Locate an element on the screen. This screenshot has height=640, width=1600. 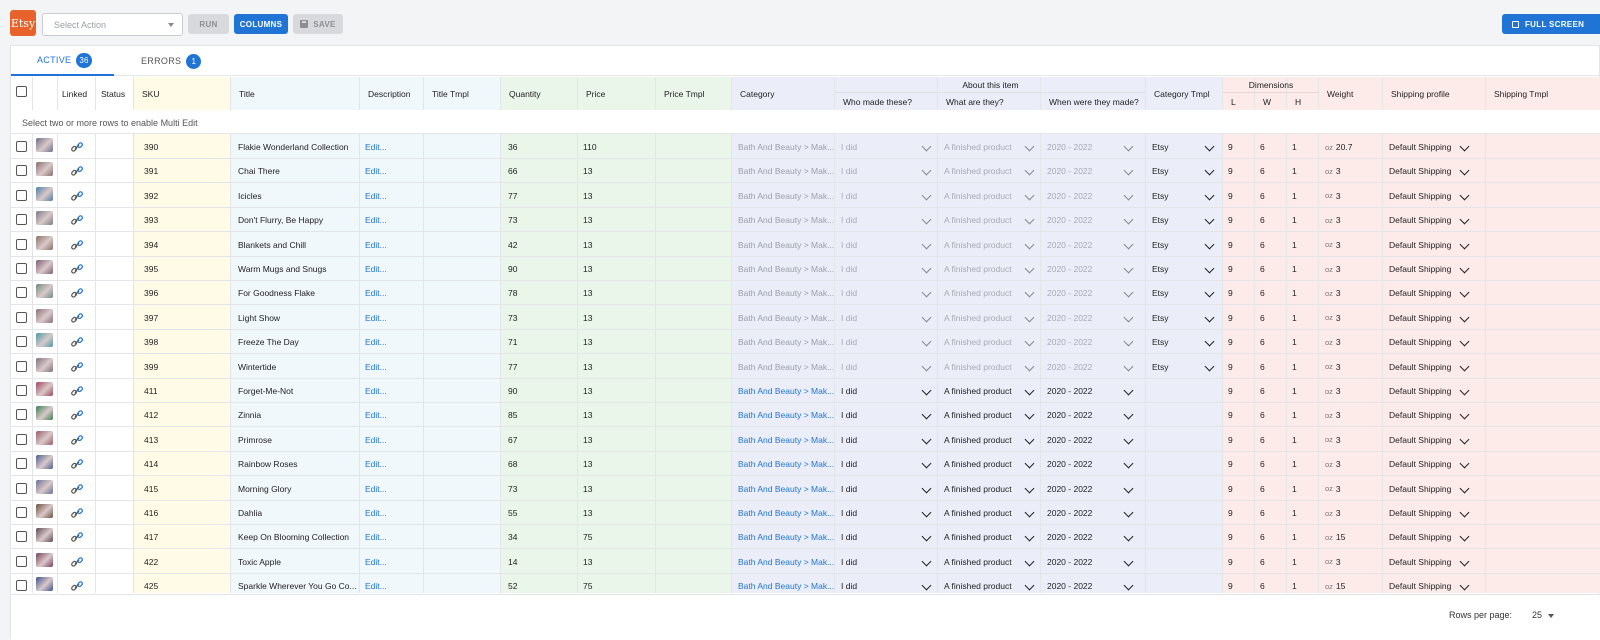
quantity-cell: 77 is located at coordinates (540, 196).